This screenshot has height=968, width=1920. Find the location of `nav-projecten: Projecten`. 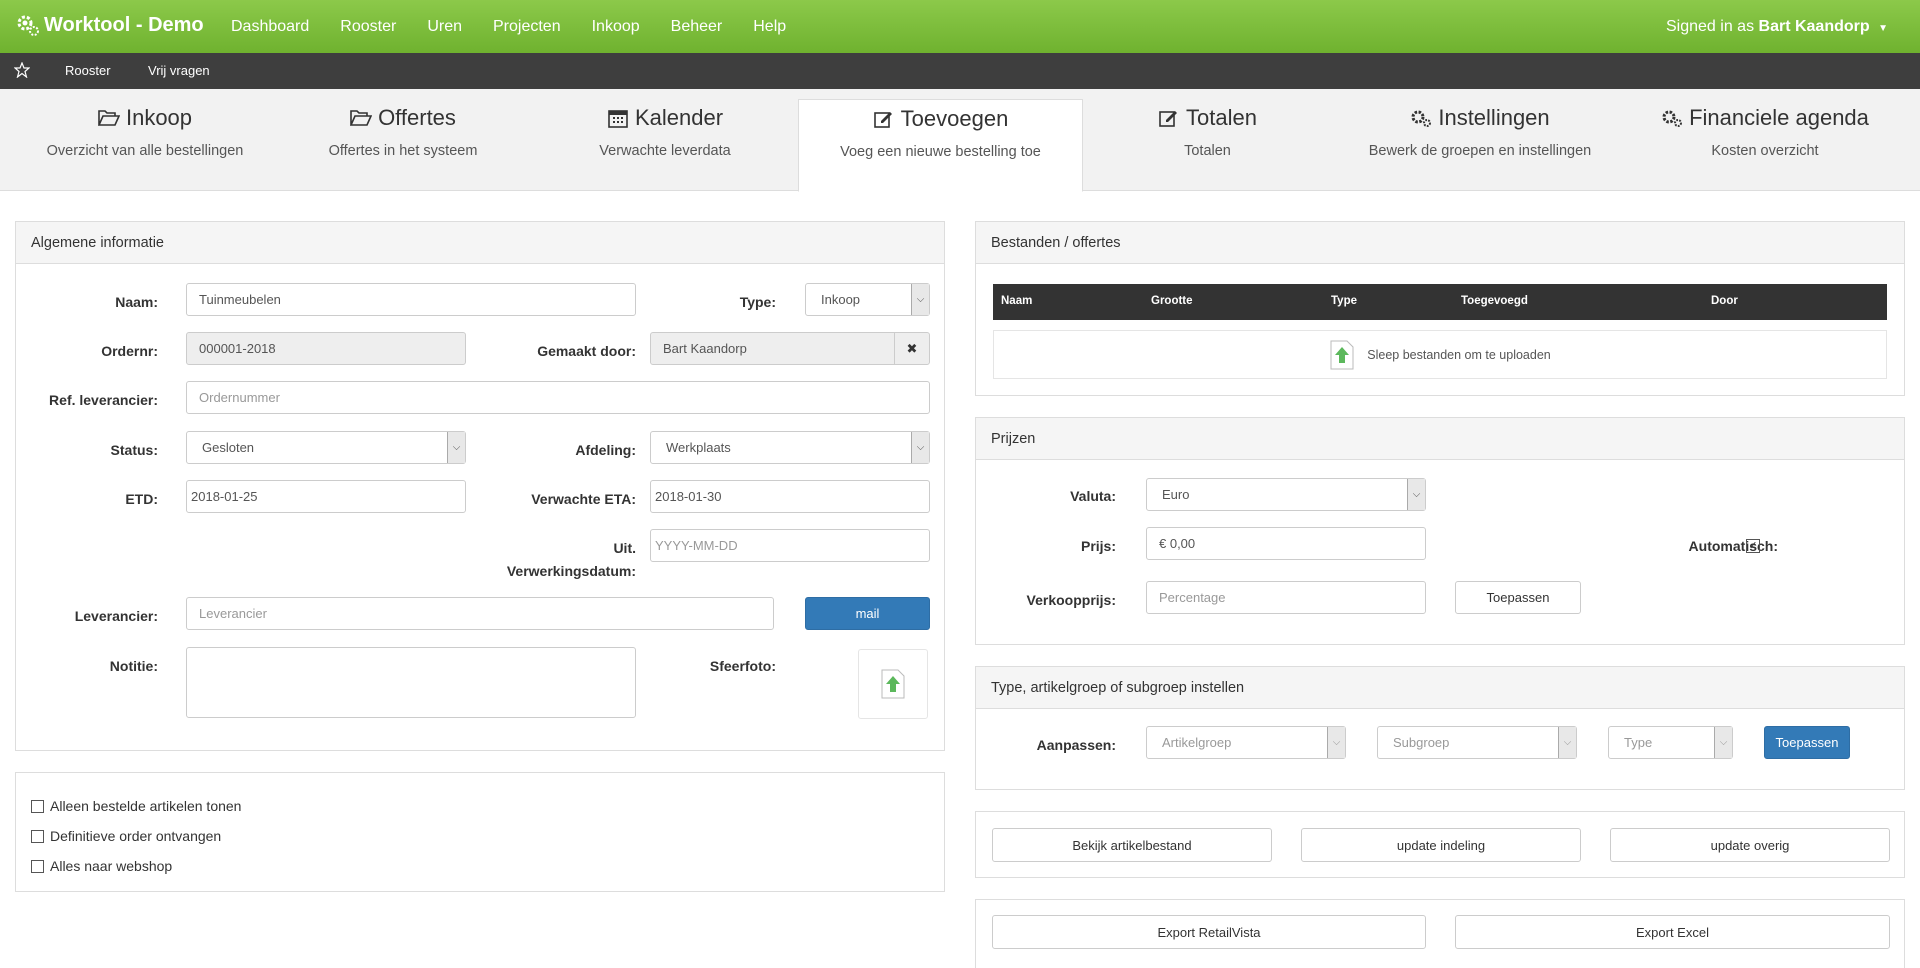

nav-projecten: Projecten is located at coordinates (527, 26).